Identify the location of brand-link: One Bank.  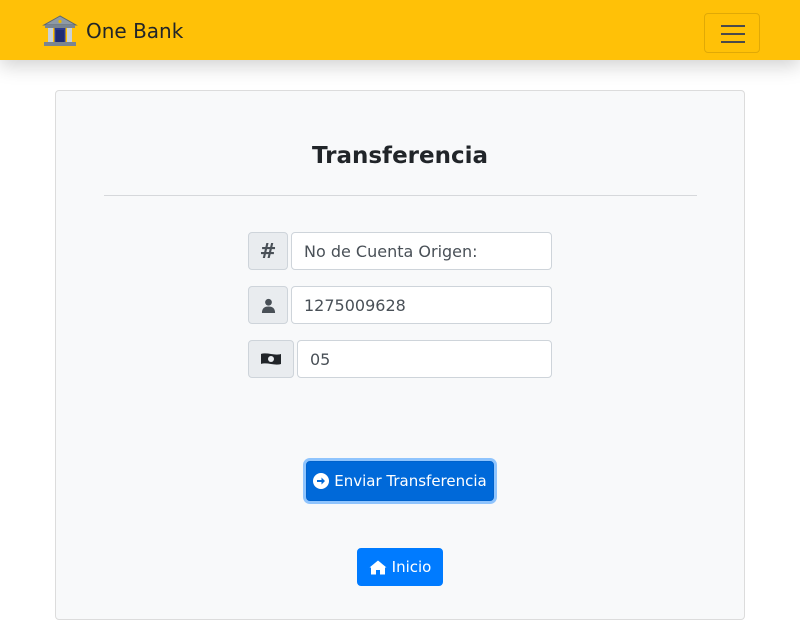
(112, 31).